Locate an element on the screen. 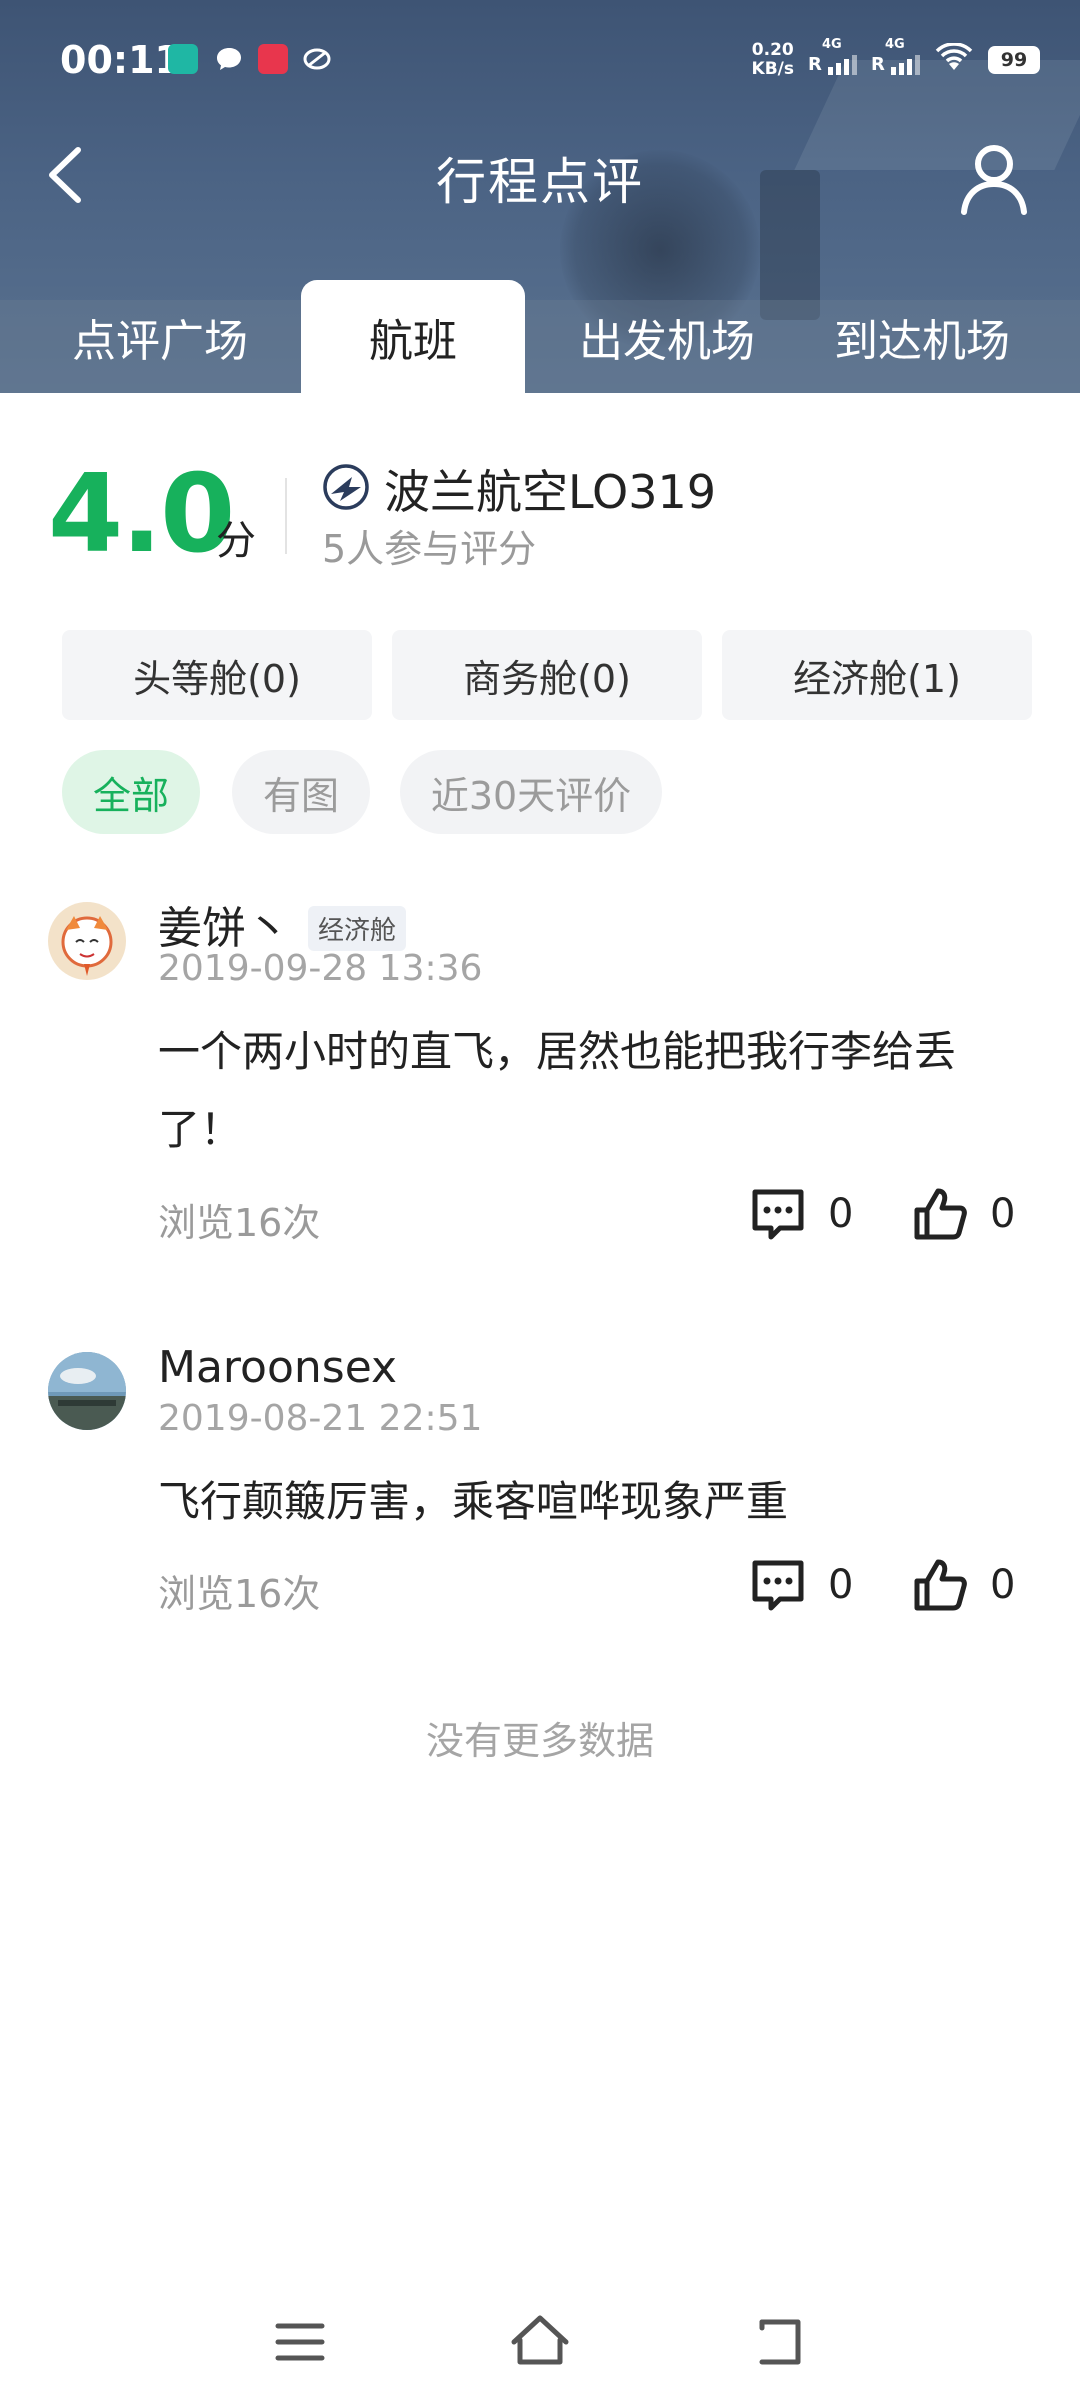 This screenshot has width=1080, height=2400. network-speed-unit: KB/s is located at coordinates (772, 69).